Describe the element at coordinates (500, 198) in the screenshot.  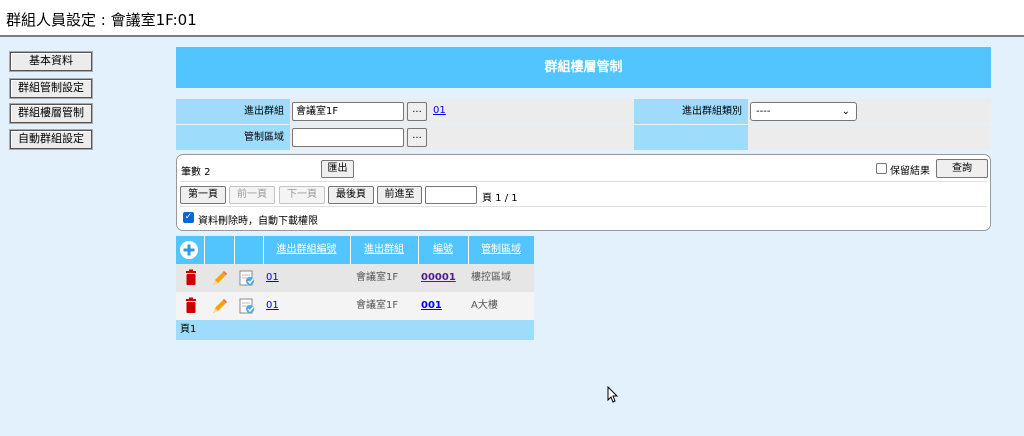
I see `page-info: 頁 1 / 1` at that location.